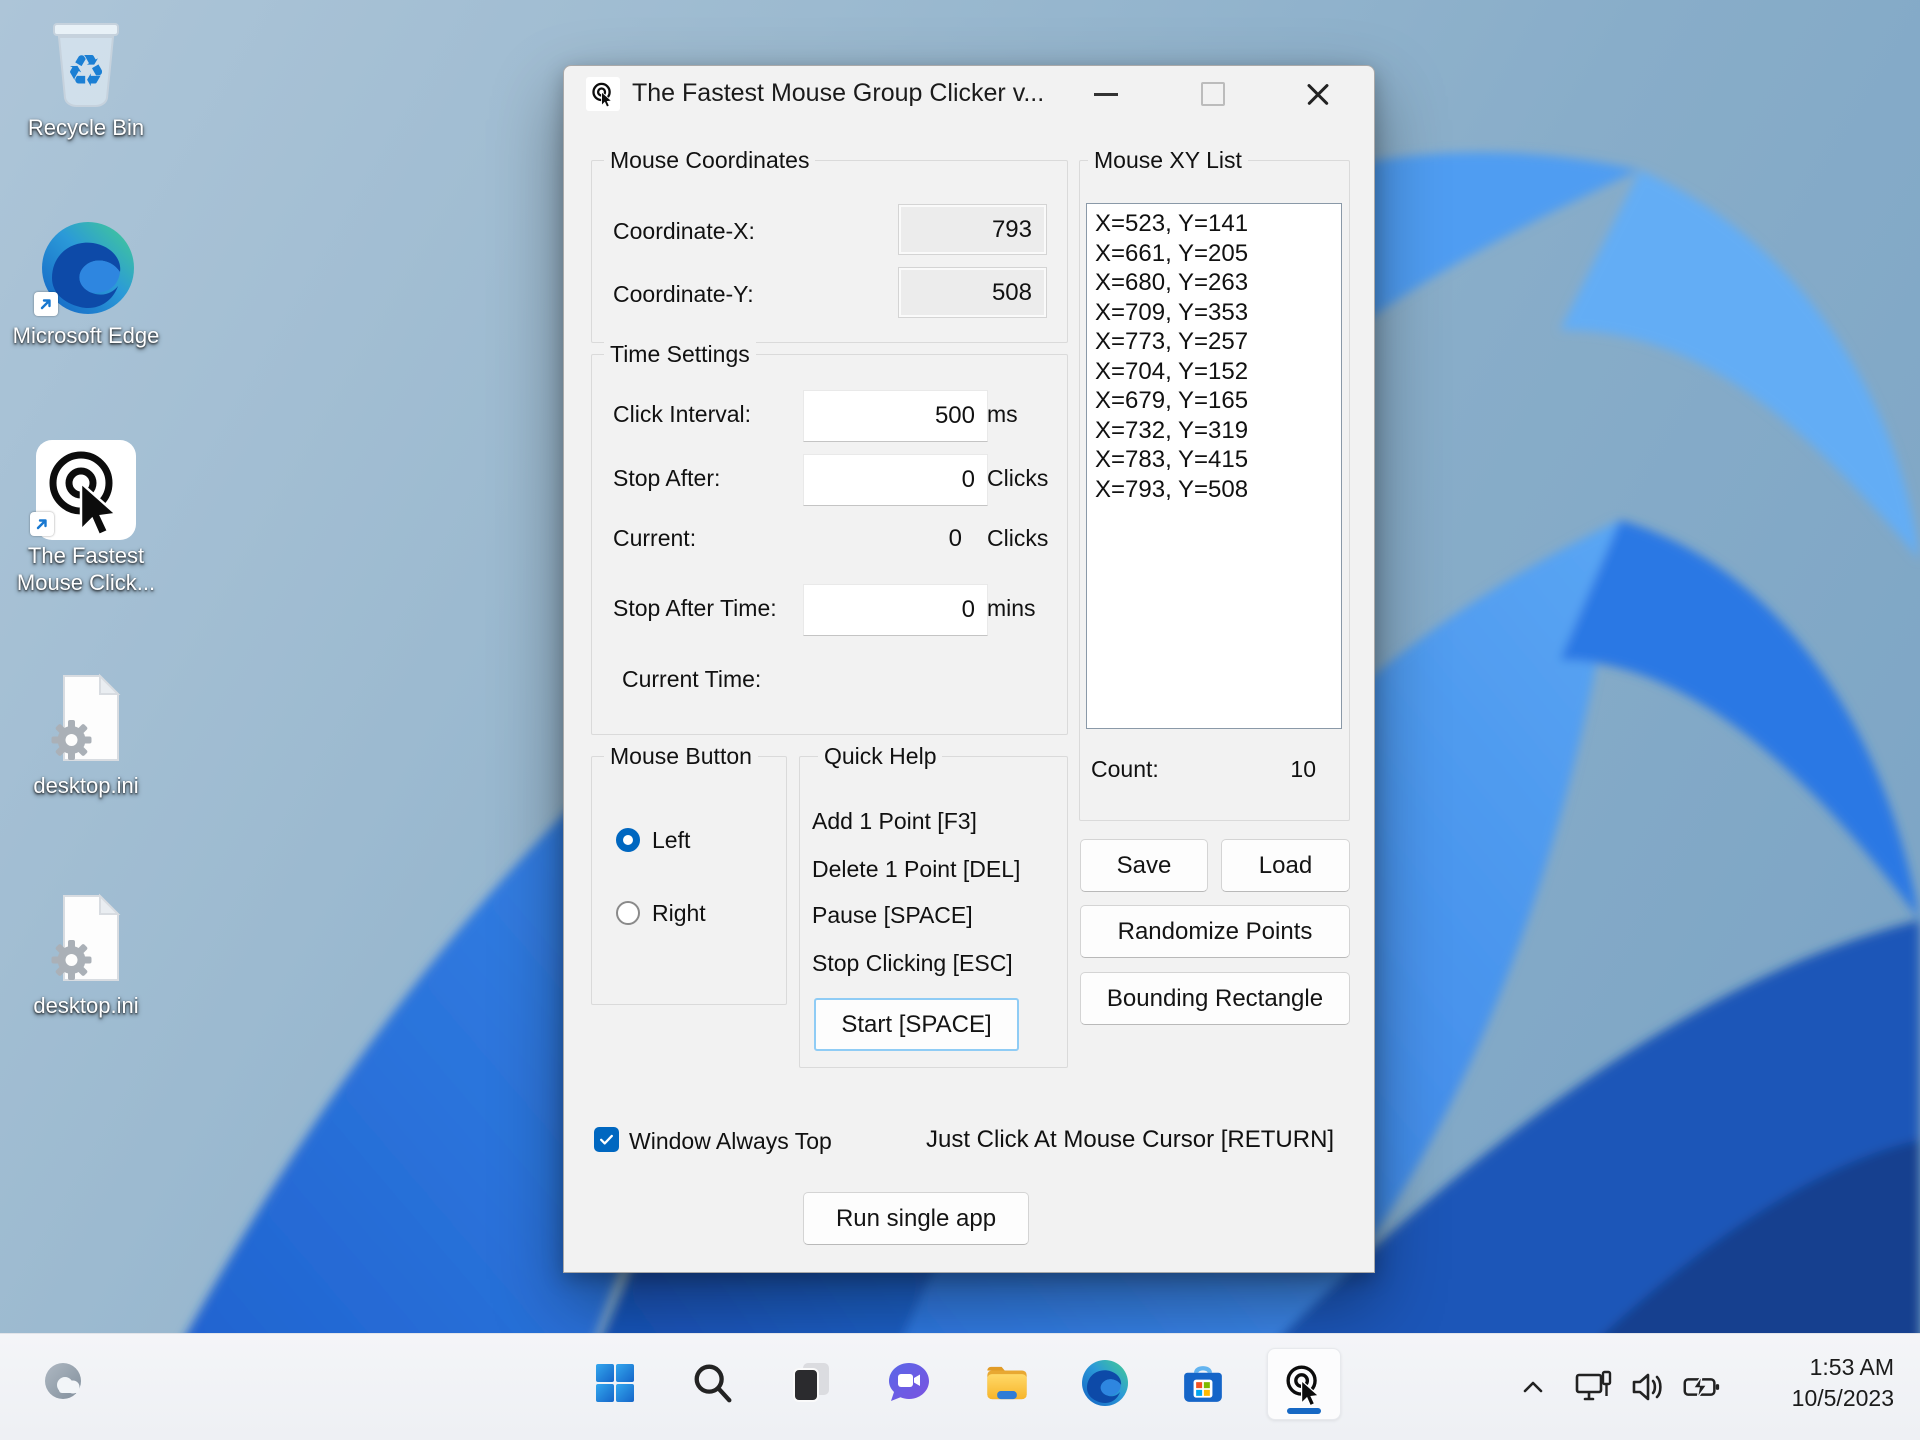 This screenshot has width=1920, height=1440. I want to click on current-label: Current:, so click(655, 538).